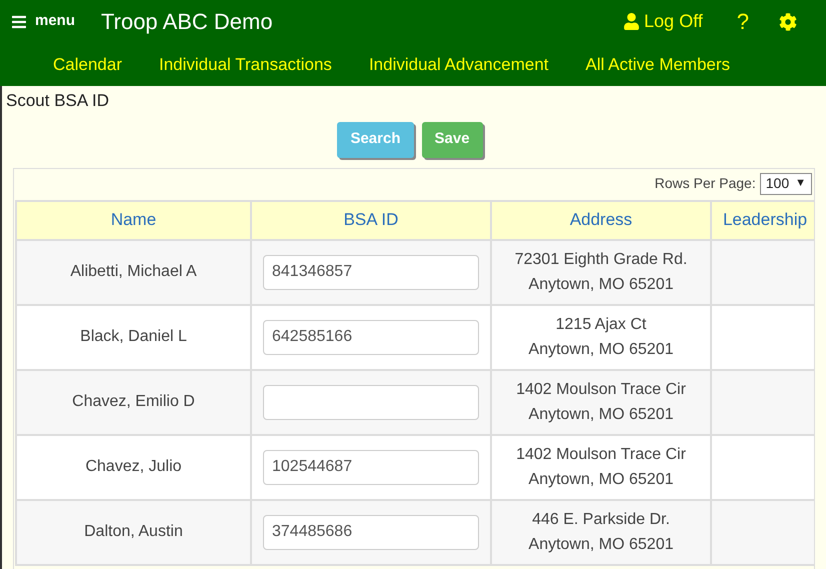  I want to click on help-button: ?, so click(742, 21).